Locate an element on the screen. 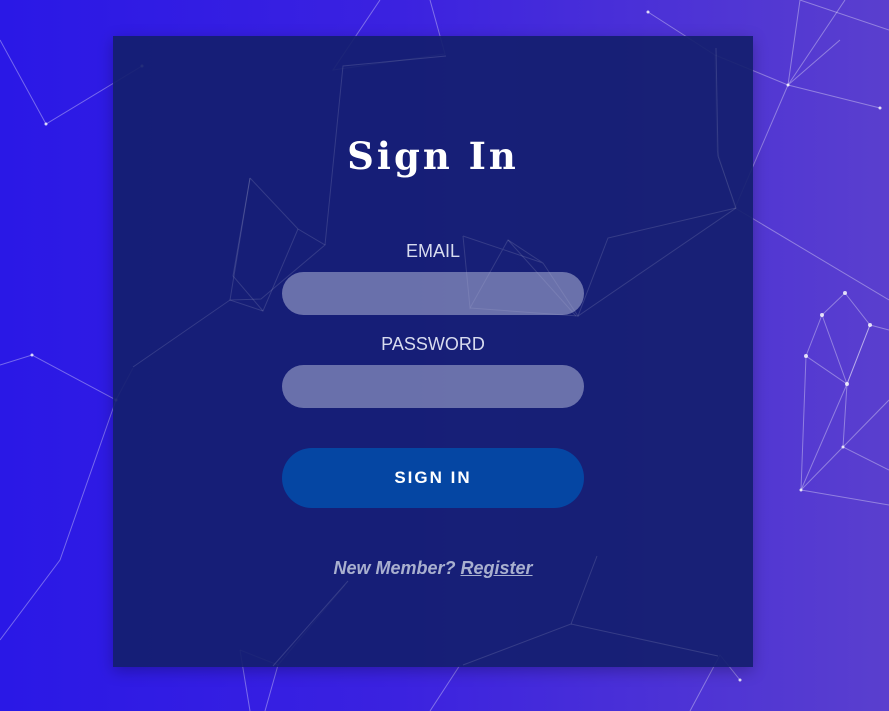 This screenshot has width=889, height=711. email-label: EMAIL is located at coordinates (433, 251).